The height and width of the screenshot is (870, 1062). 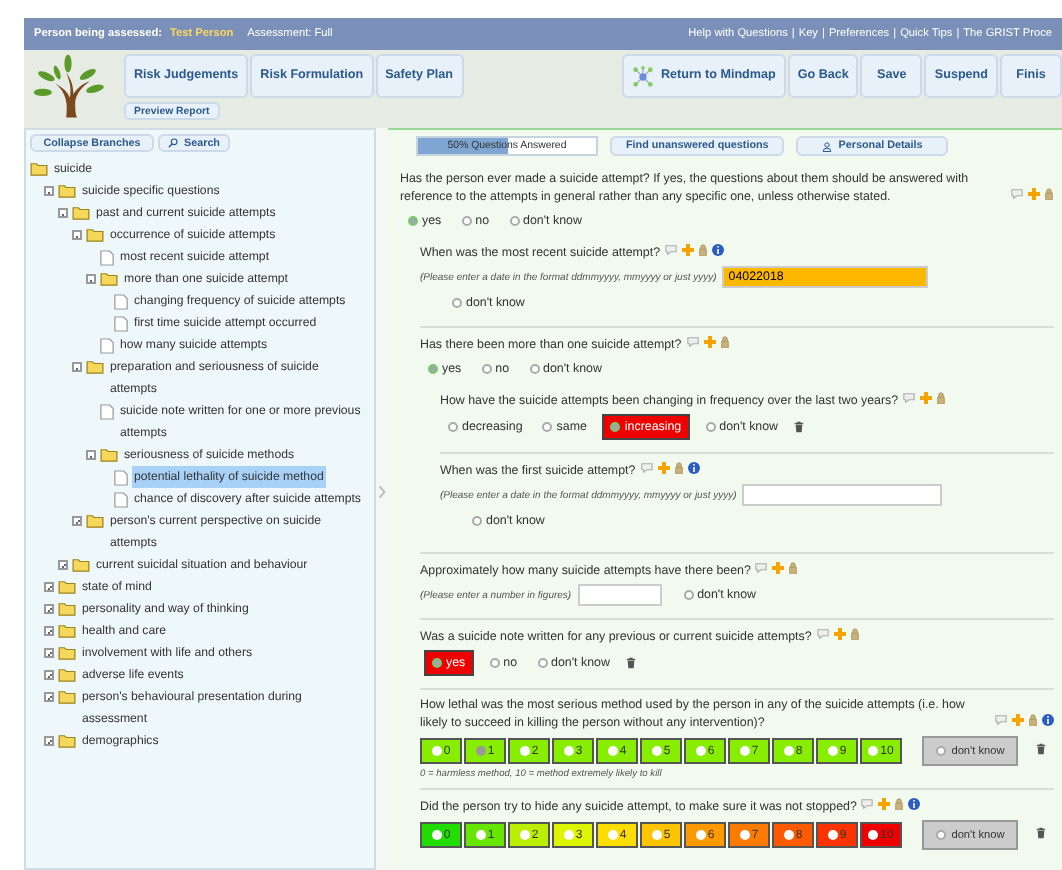 What do you see at coordinates (382, 491) in the screenshot?
I see `chevron-right-icon` at bounding box center [382, 491].